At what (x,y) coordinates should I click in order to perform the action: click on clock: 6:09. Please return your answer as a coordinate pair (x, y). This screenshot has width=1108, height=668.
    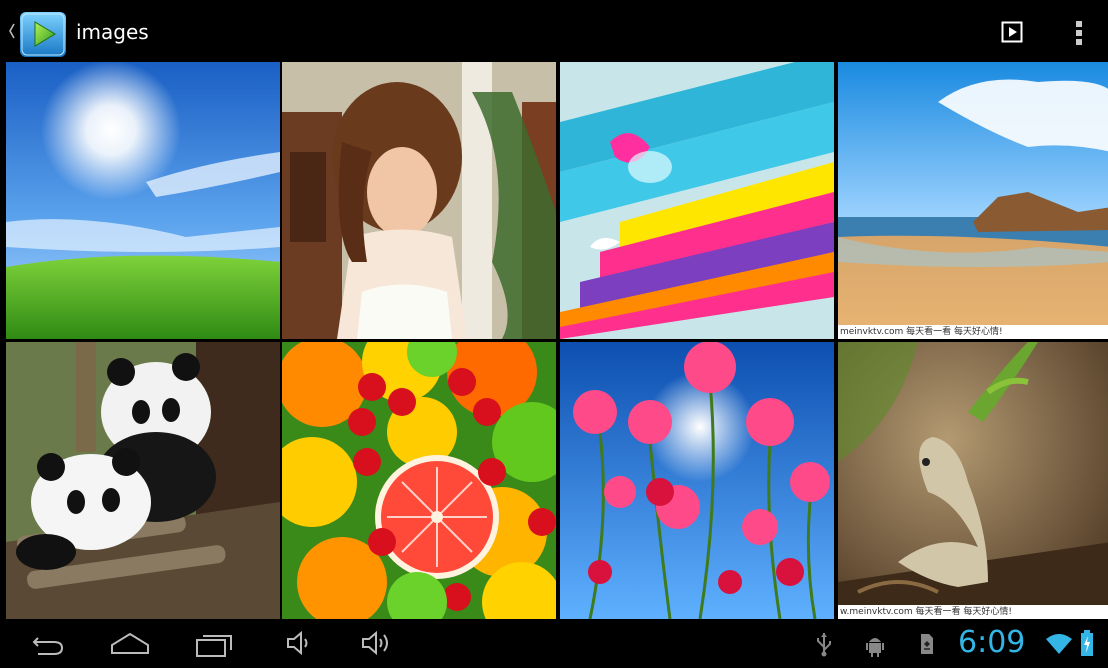
    Looking at the image, I should click on (992, 642).